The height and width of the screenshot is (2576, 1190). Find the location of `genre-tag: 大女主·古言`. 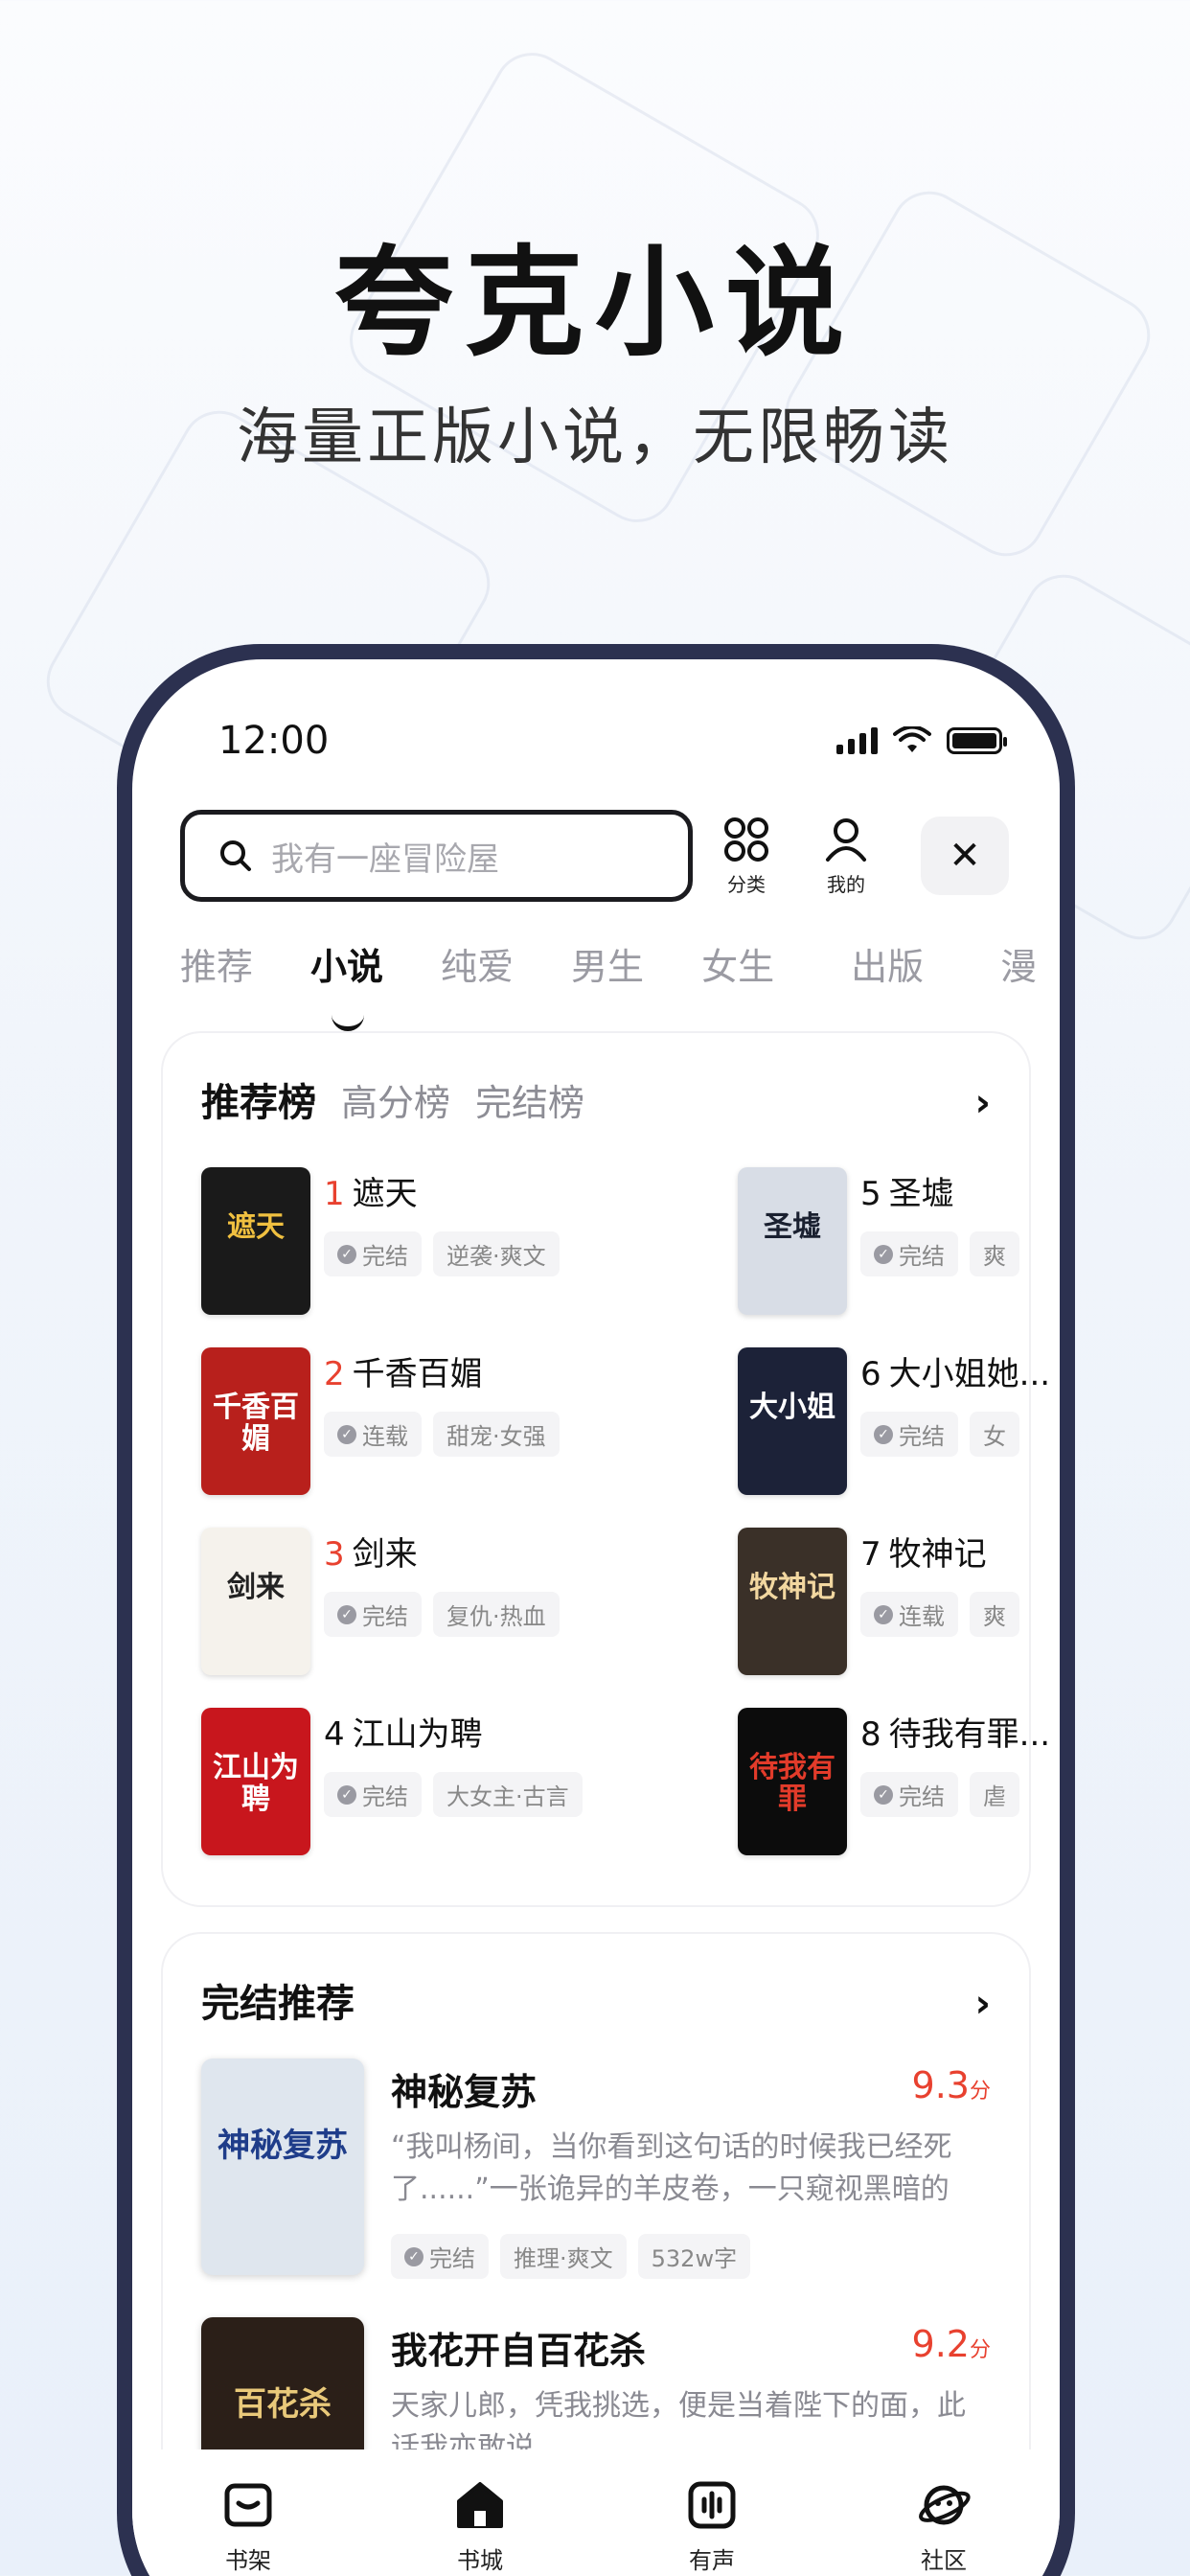

genre-tag: 大女主·古言 is located at coordinates (508, 1794).